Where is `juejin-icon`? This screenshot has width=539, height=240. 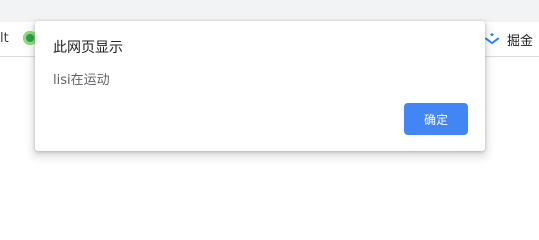 juejin-icon is located at coordinates (492, 39).